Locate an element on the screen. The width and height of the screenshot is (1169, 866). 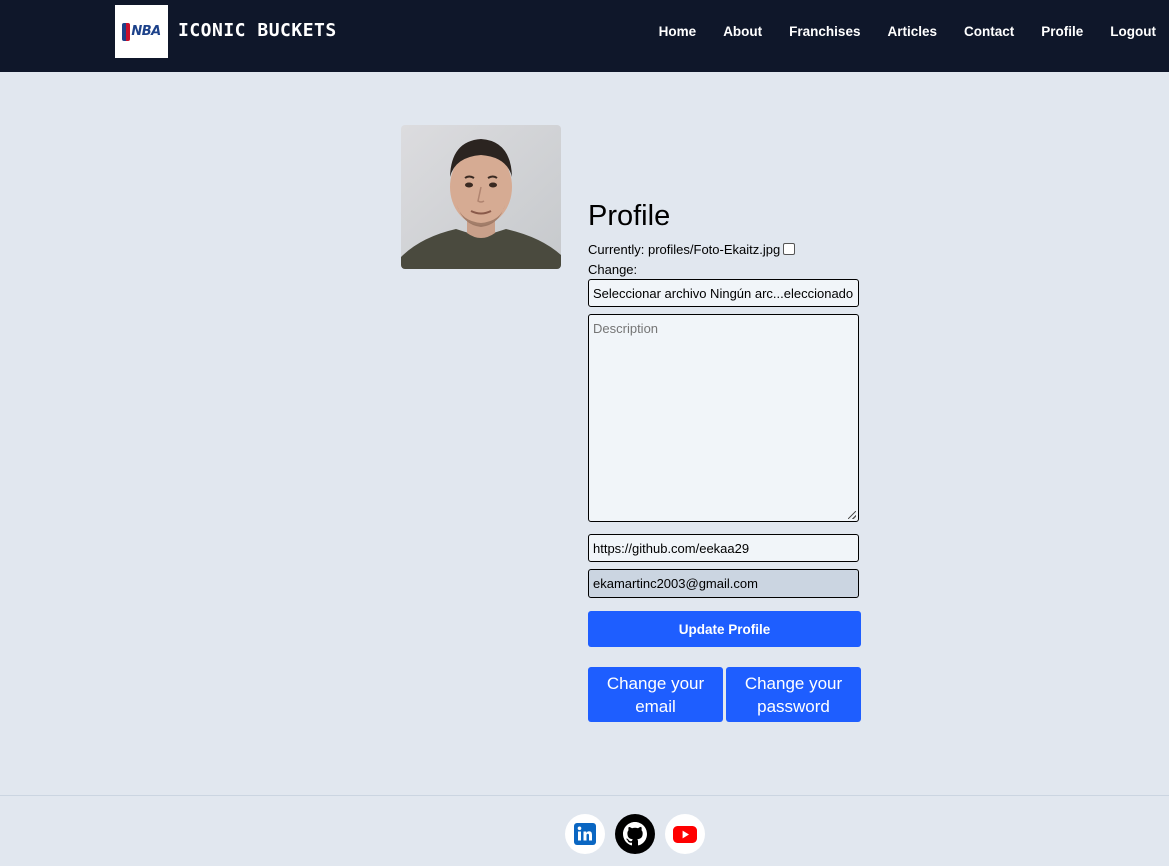
footer-divider is located at coordinates (584, 795).